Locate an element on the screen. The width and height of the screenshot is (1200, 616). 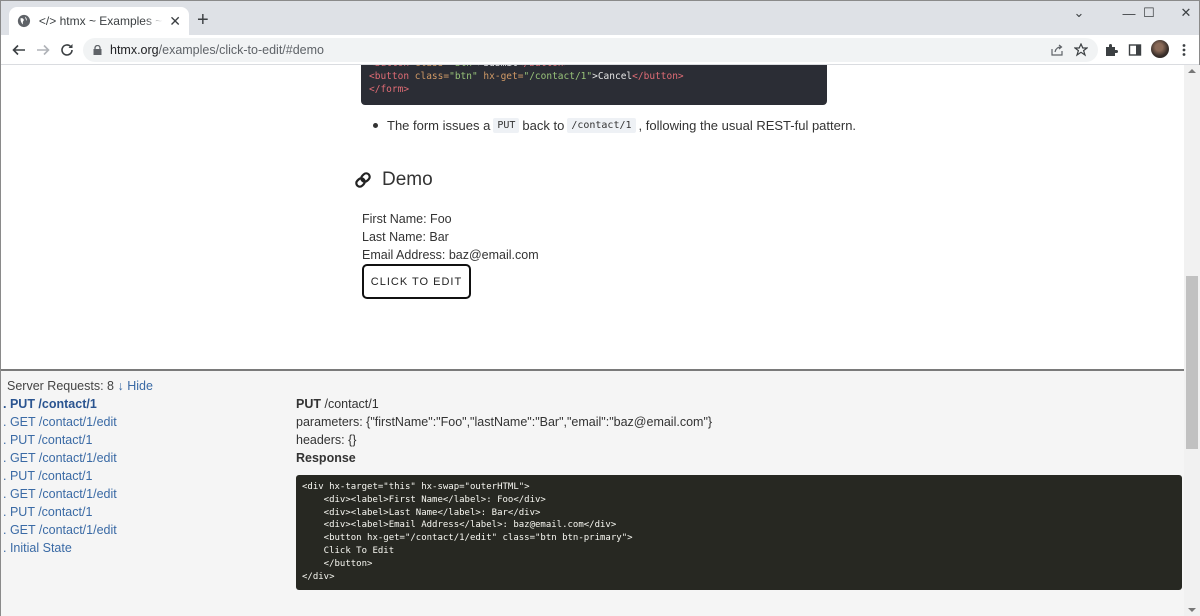
request-method: PUT is located at coordinates (308, 404).